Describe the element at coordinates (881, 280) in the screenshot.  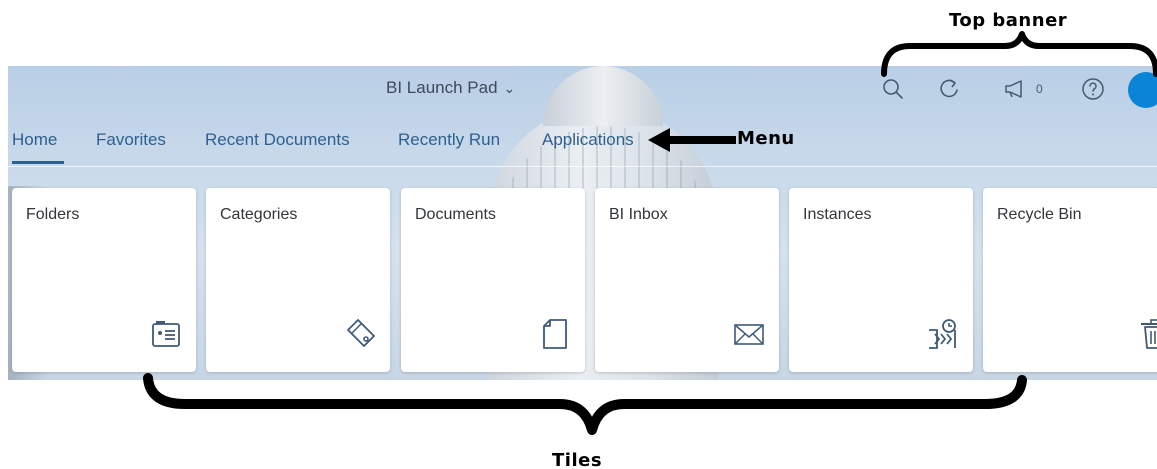
I see `tile-instances: Instances` at that location.